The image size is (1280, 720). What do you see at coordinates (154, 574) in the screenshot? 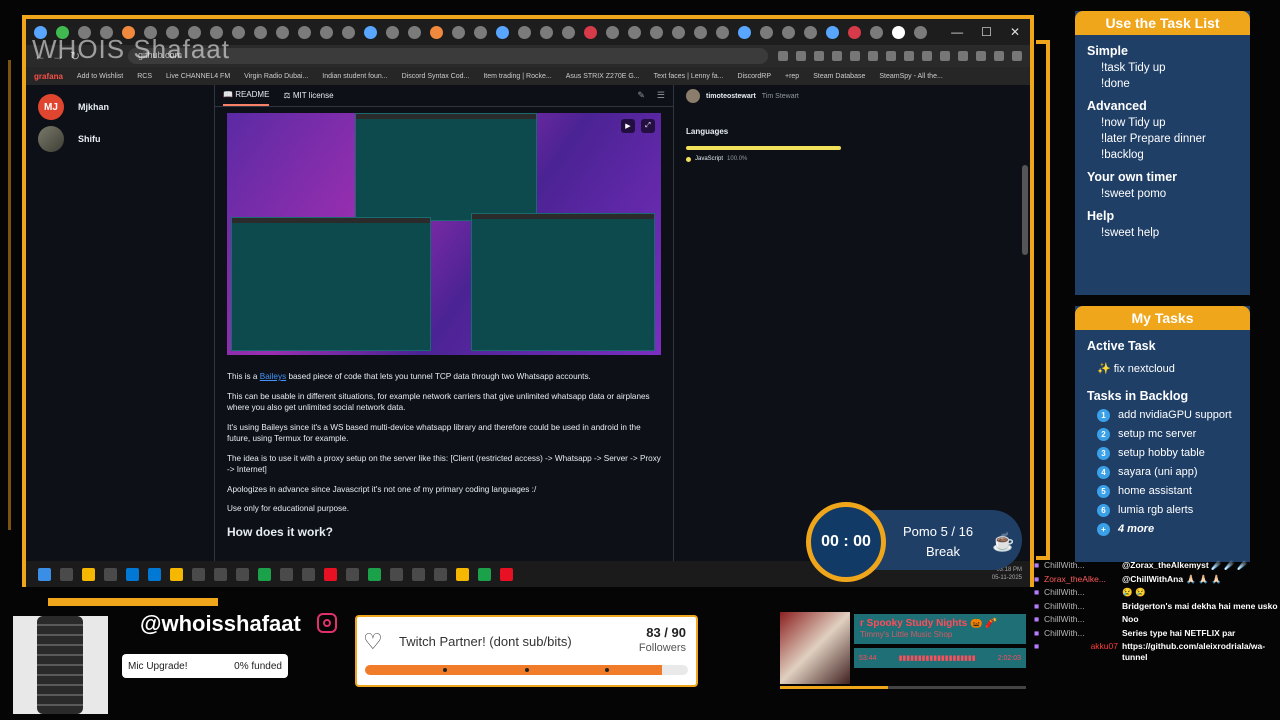
I see `edge-icon` at bounding box center [154, 574].